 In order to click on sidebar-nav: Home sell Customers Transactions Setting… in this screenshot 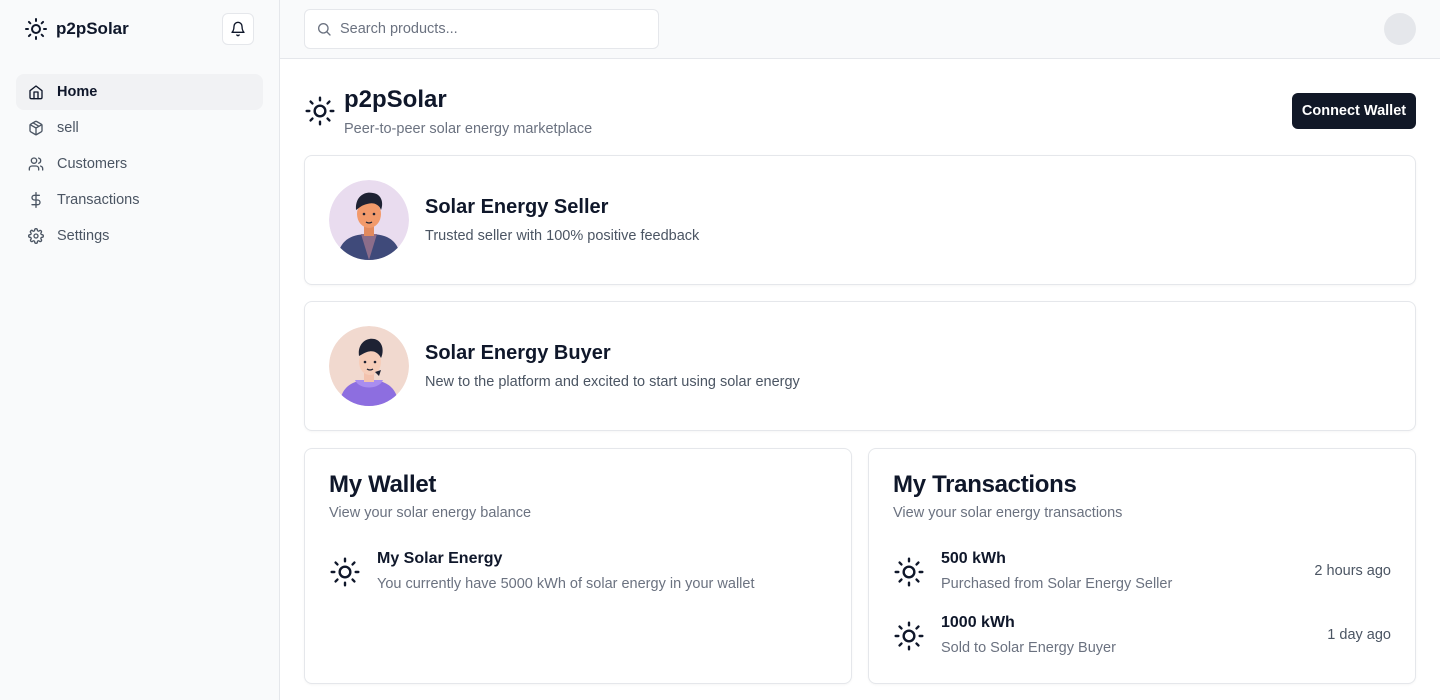, I will do `click(139, 156)`.